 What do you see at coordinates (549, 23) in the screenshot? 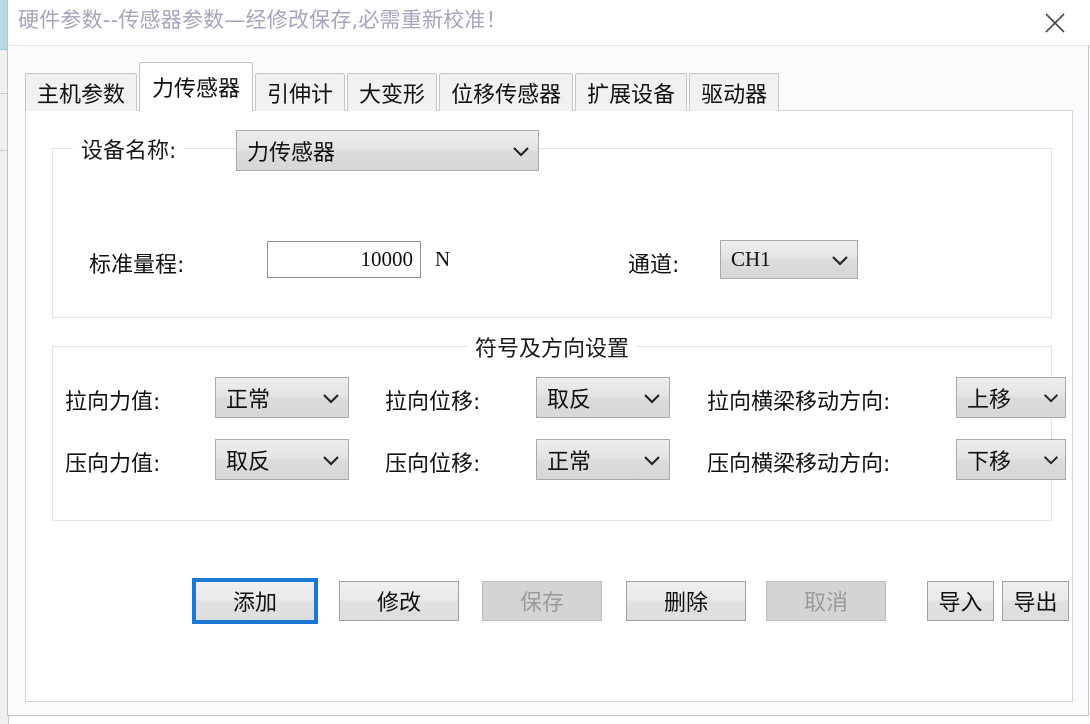
I see `dialog-titlebar: 硬件参数--传感器参数—经修改保存,必需重新校准！` at bounding box center [549, 23].